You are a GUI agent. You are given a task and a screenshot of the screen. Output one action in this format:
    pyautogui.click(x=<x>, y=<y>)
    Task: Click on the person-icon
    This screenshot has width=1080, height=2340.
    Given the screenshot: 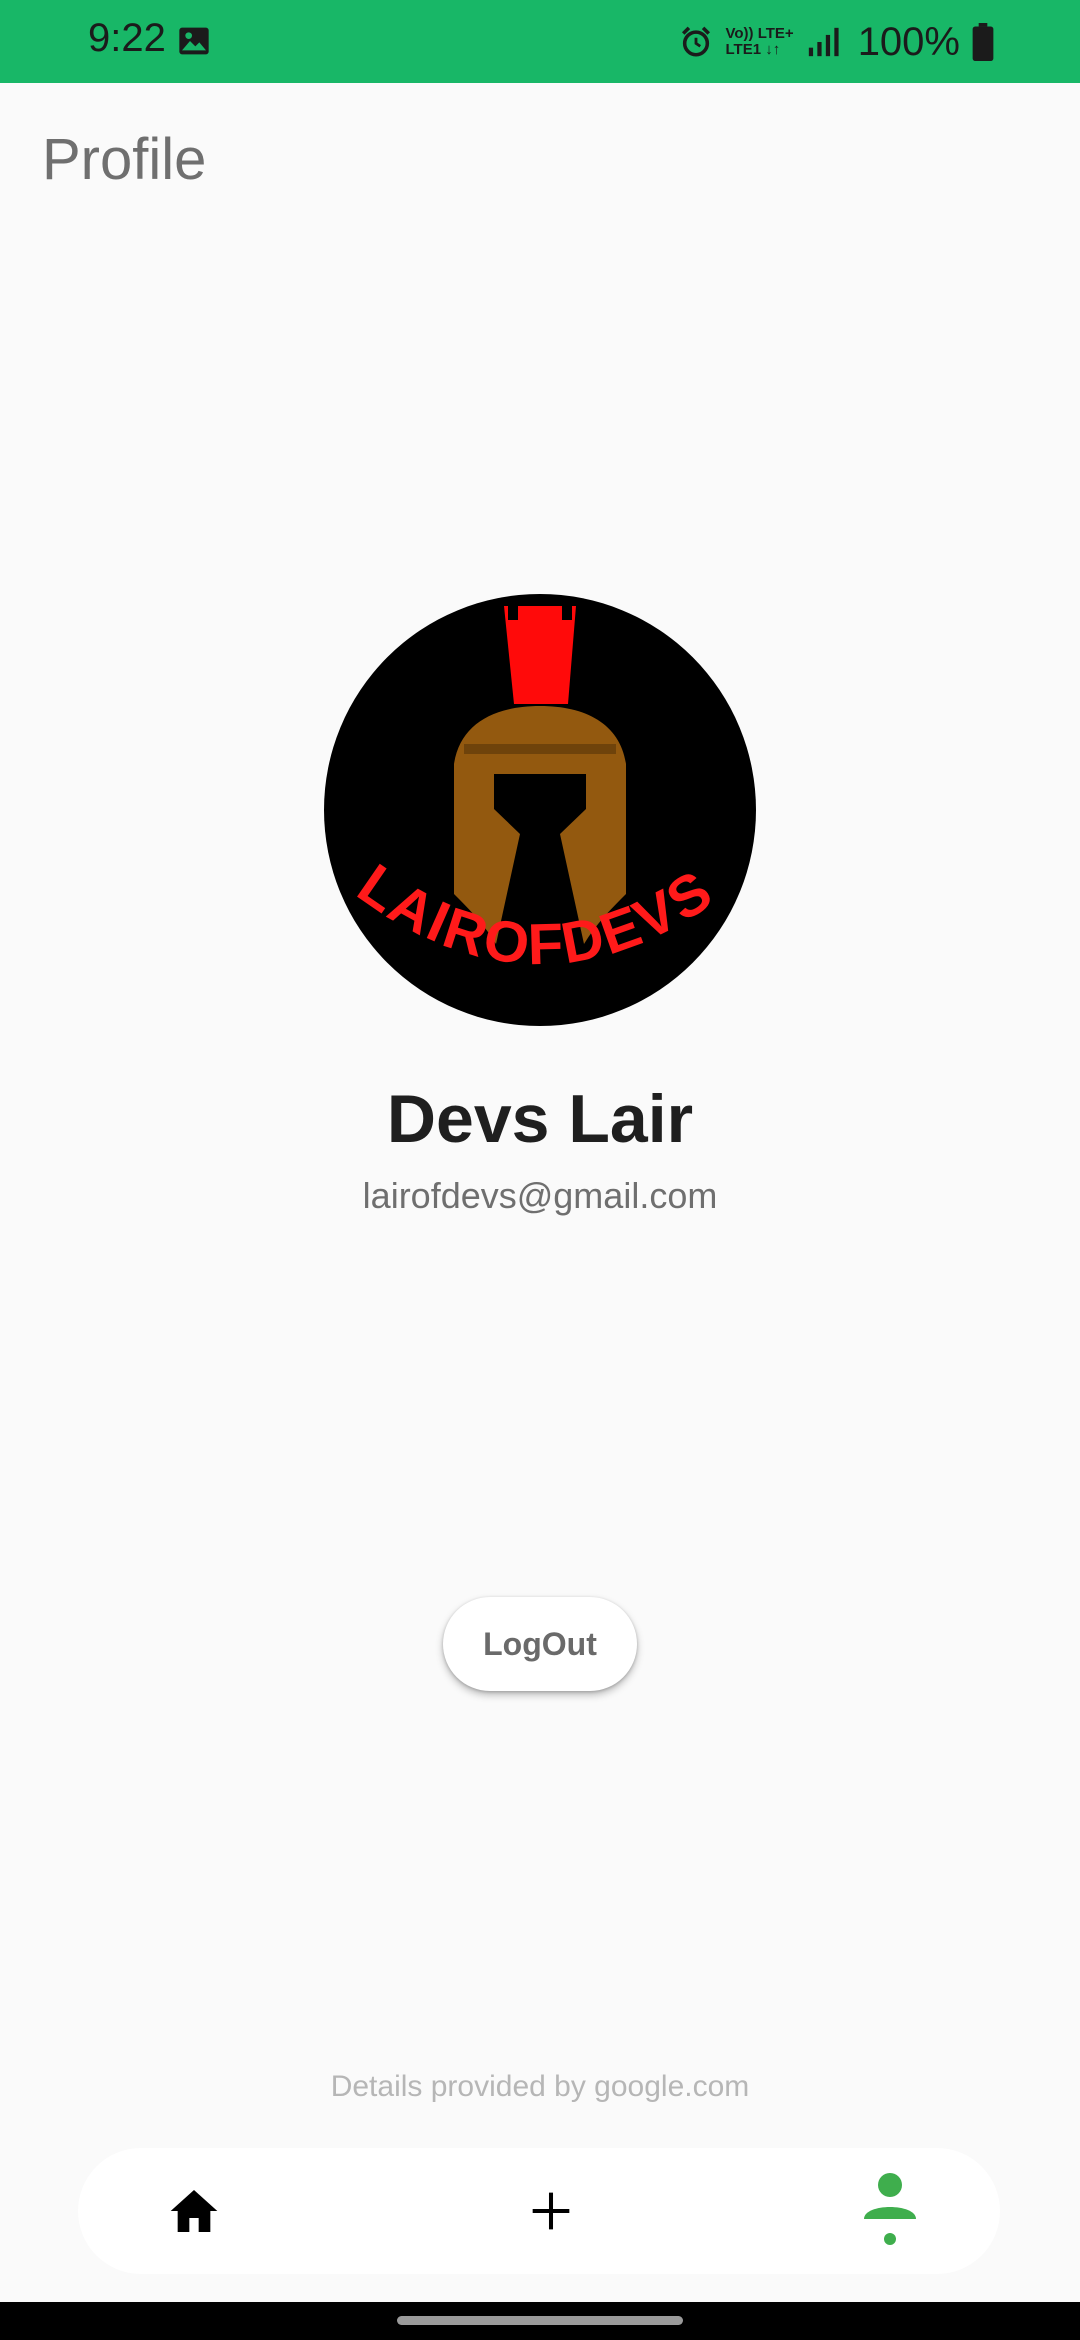 What is the action you would take?
    pyautogui.click(x=890, y=2209)
    